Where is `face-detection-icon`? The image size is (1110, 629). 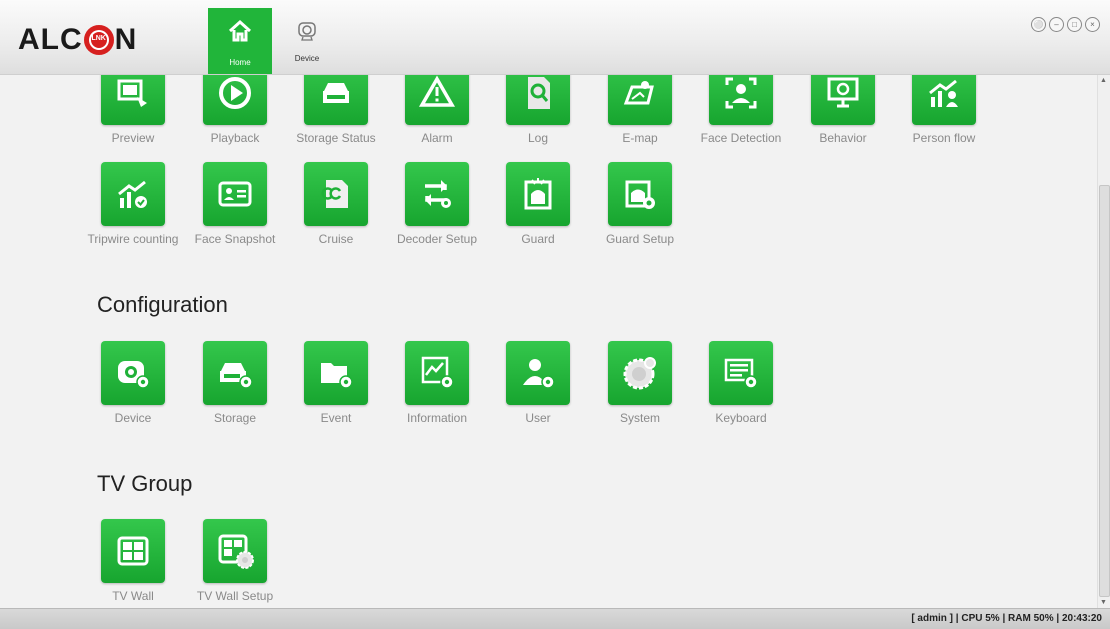 face-detection-icon is located at coordinates (741, 100).